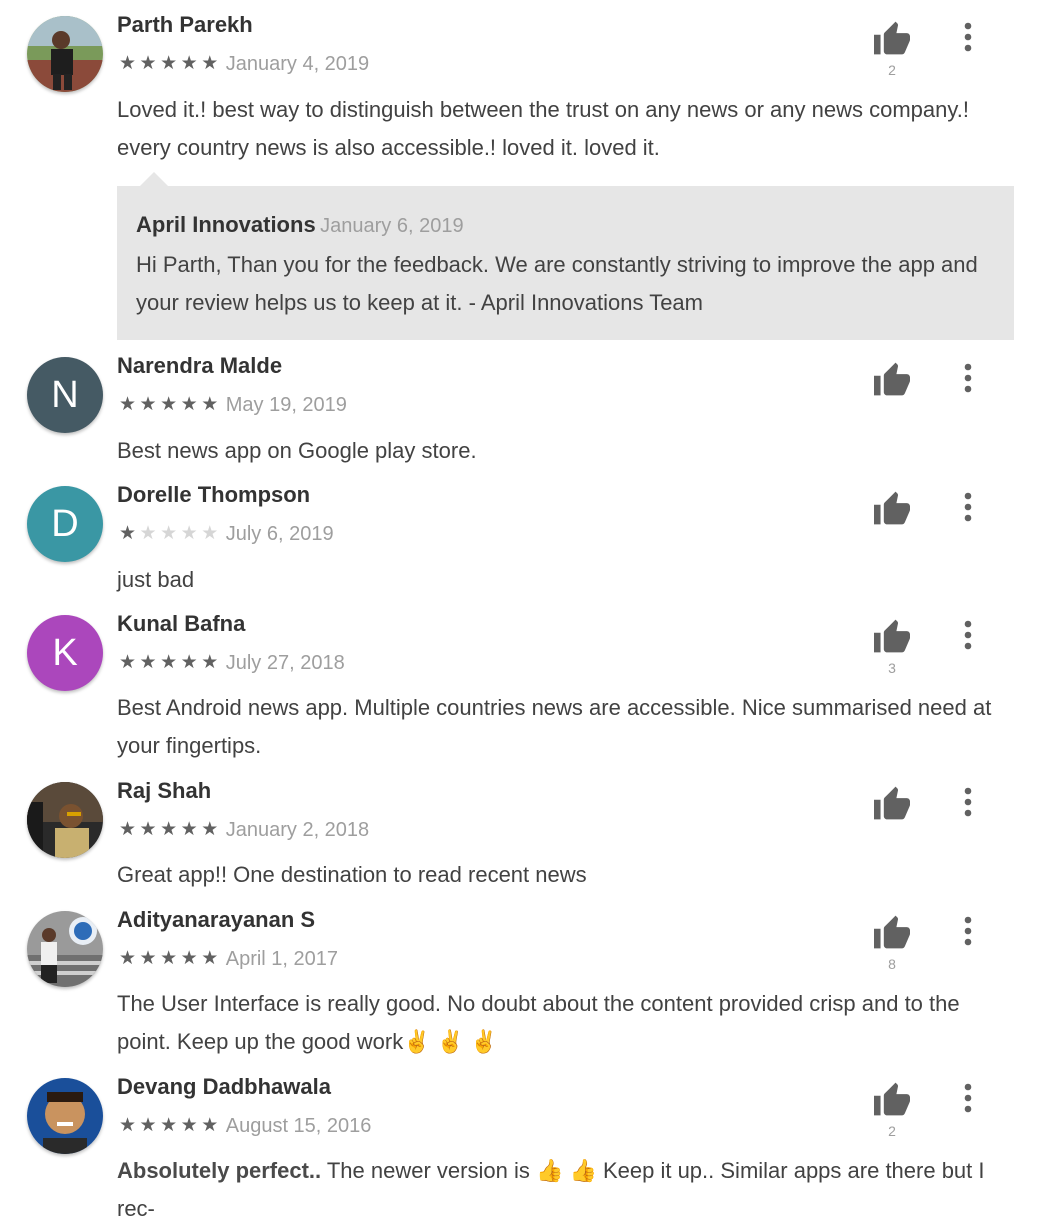  I want to click on rating-stars: ★ ★ ★ ★ ★ January 4, 2019, so click(244, 64).